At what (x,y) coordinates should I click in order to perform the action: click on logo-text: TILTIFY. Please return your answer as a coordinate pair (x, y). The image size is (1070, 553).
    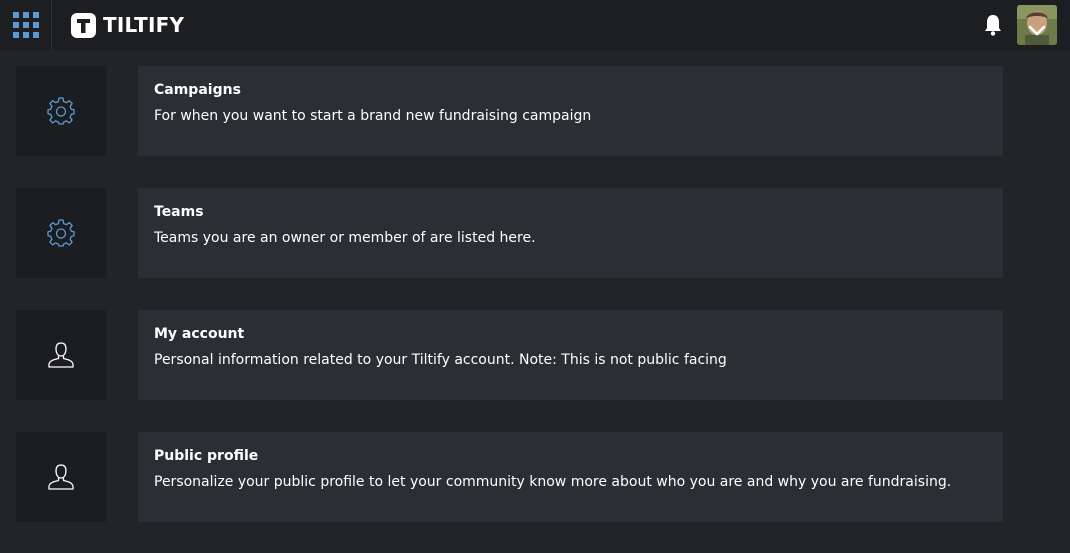
    Looking at the image, I should click on (144, 25).